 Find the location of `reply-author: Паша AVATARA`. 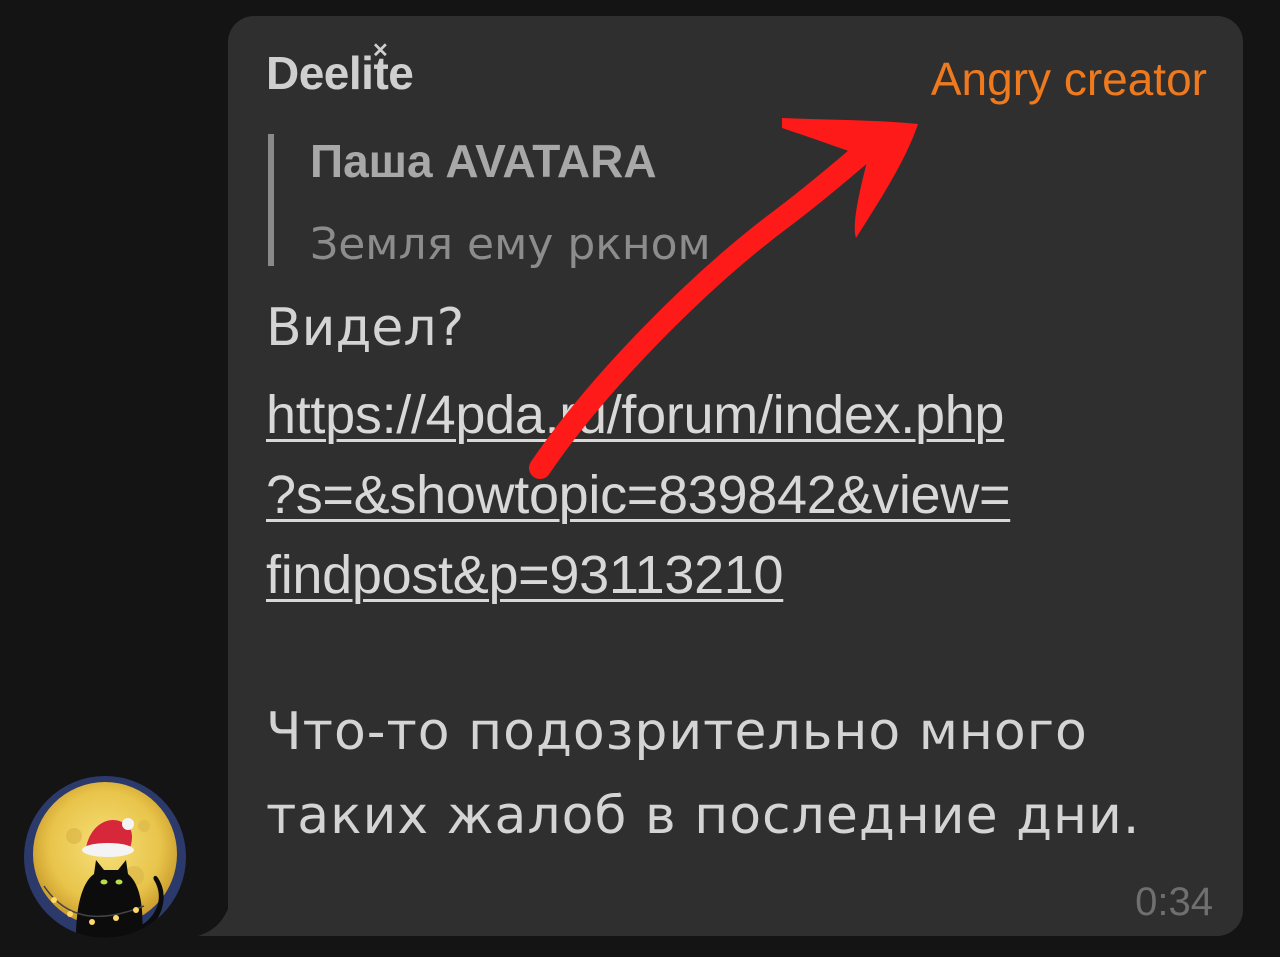

reply-author: Паша AVATARA is located at coordinates (483, 161).